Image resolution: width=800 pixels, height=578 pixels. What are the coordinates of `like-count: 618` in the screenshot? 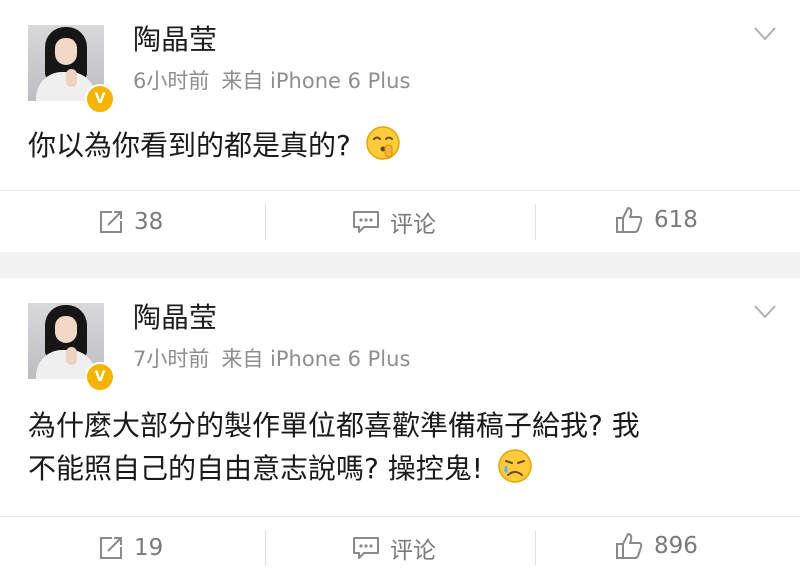 It's located at (676, 220).